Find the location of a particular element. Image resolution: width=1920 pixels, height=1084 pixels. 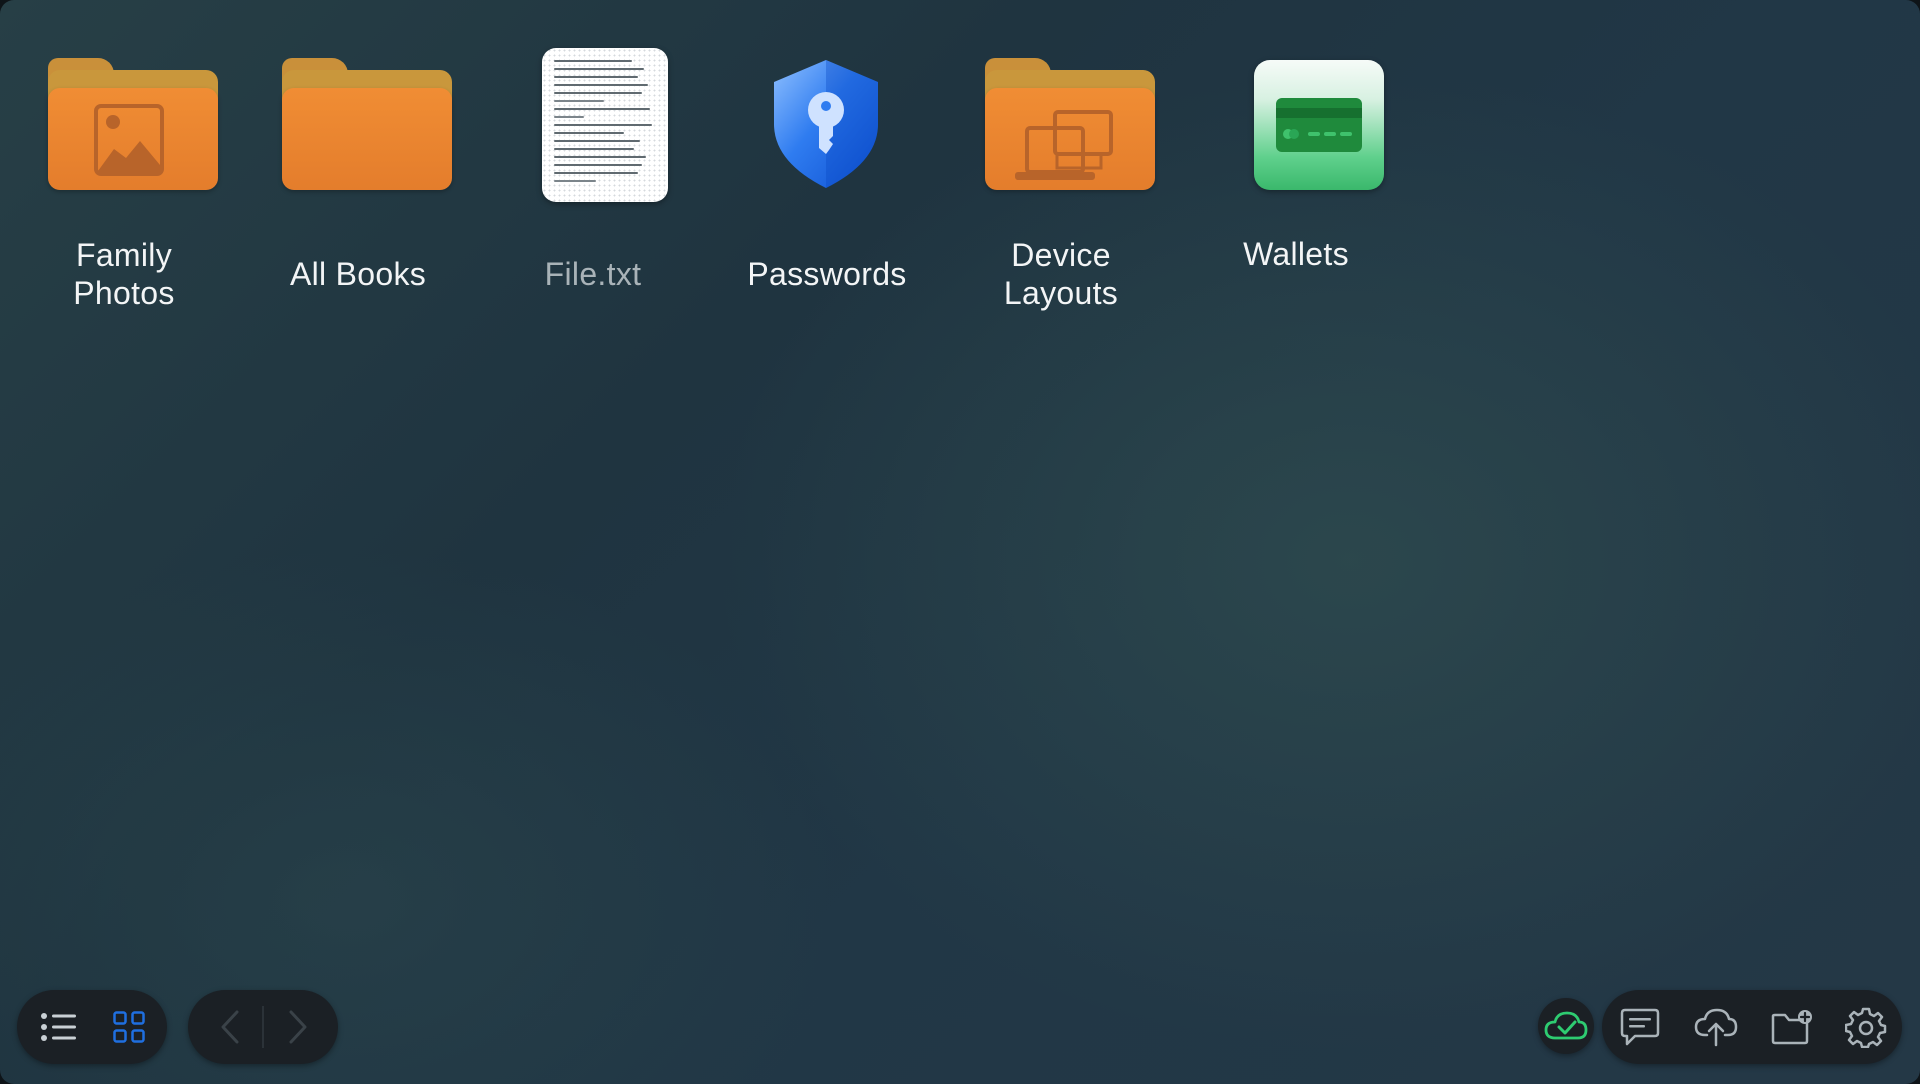

cloud-upload-icon is located at coordinates (1716, 1027).